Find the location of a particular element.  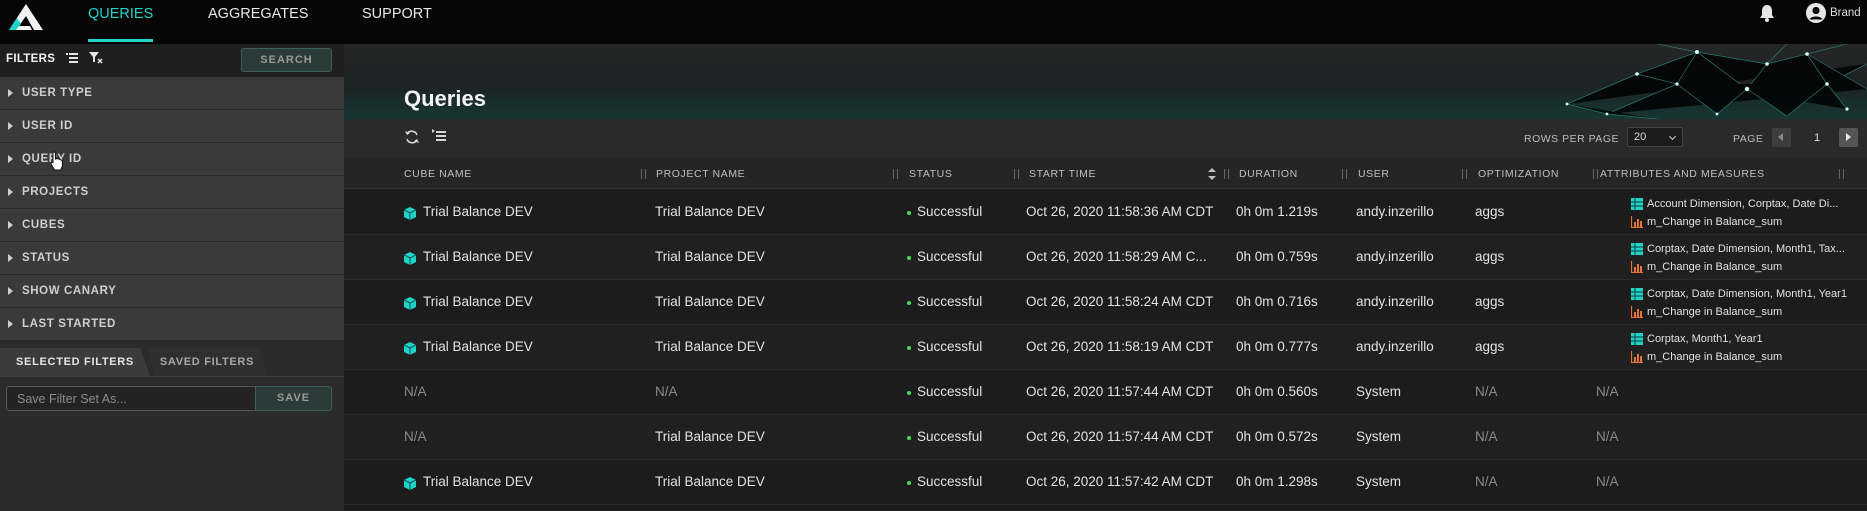

chevron-down-icon is located at coordinates (1672, 136).